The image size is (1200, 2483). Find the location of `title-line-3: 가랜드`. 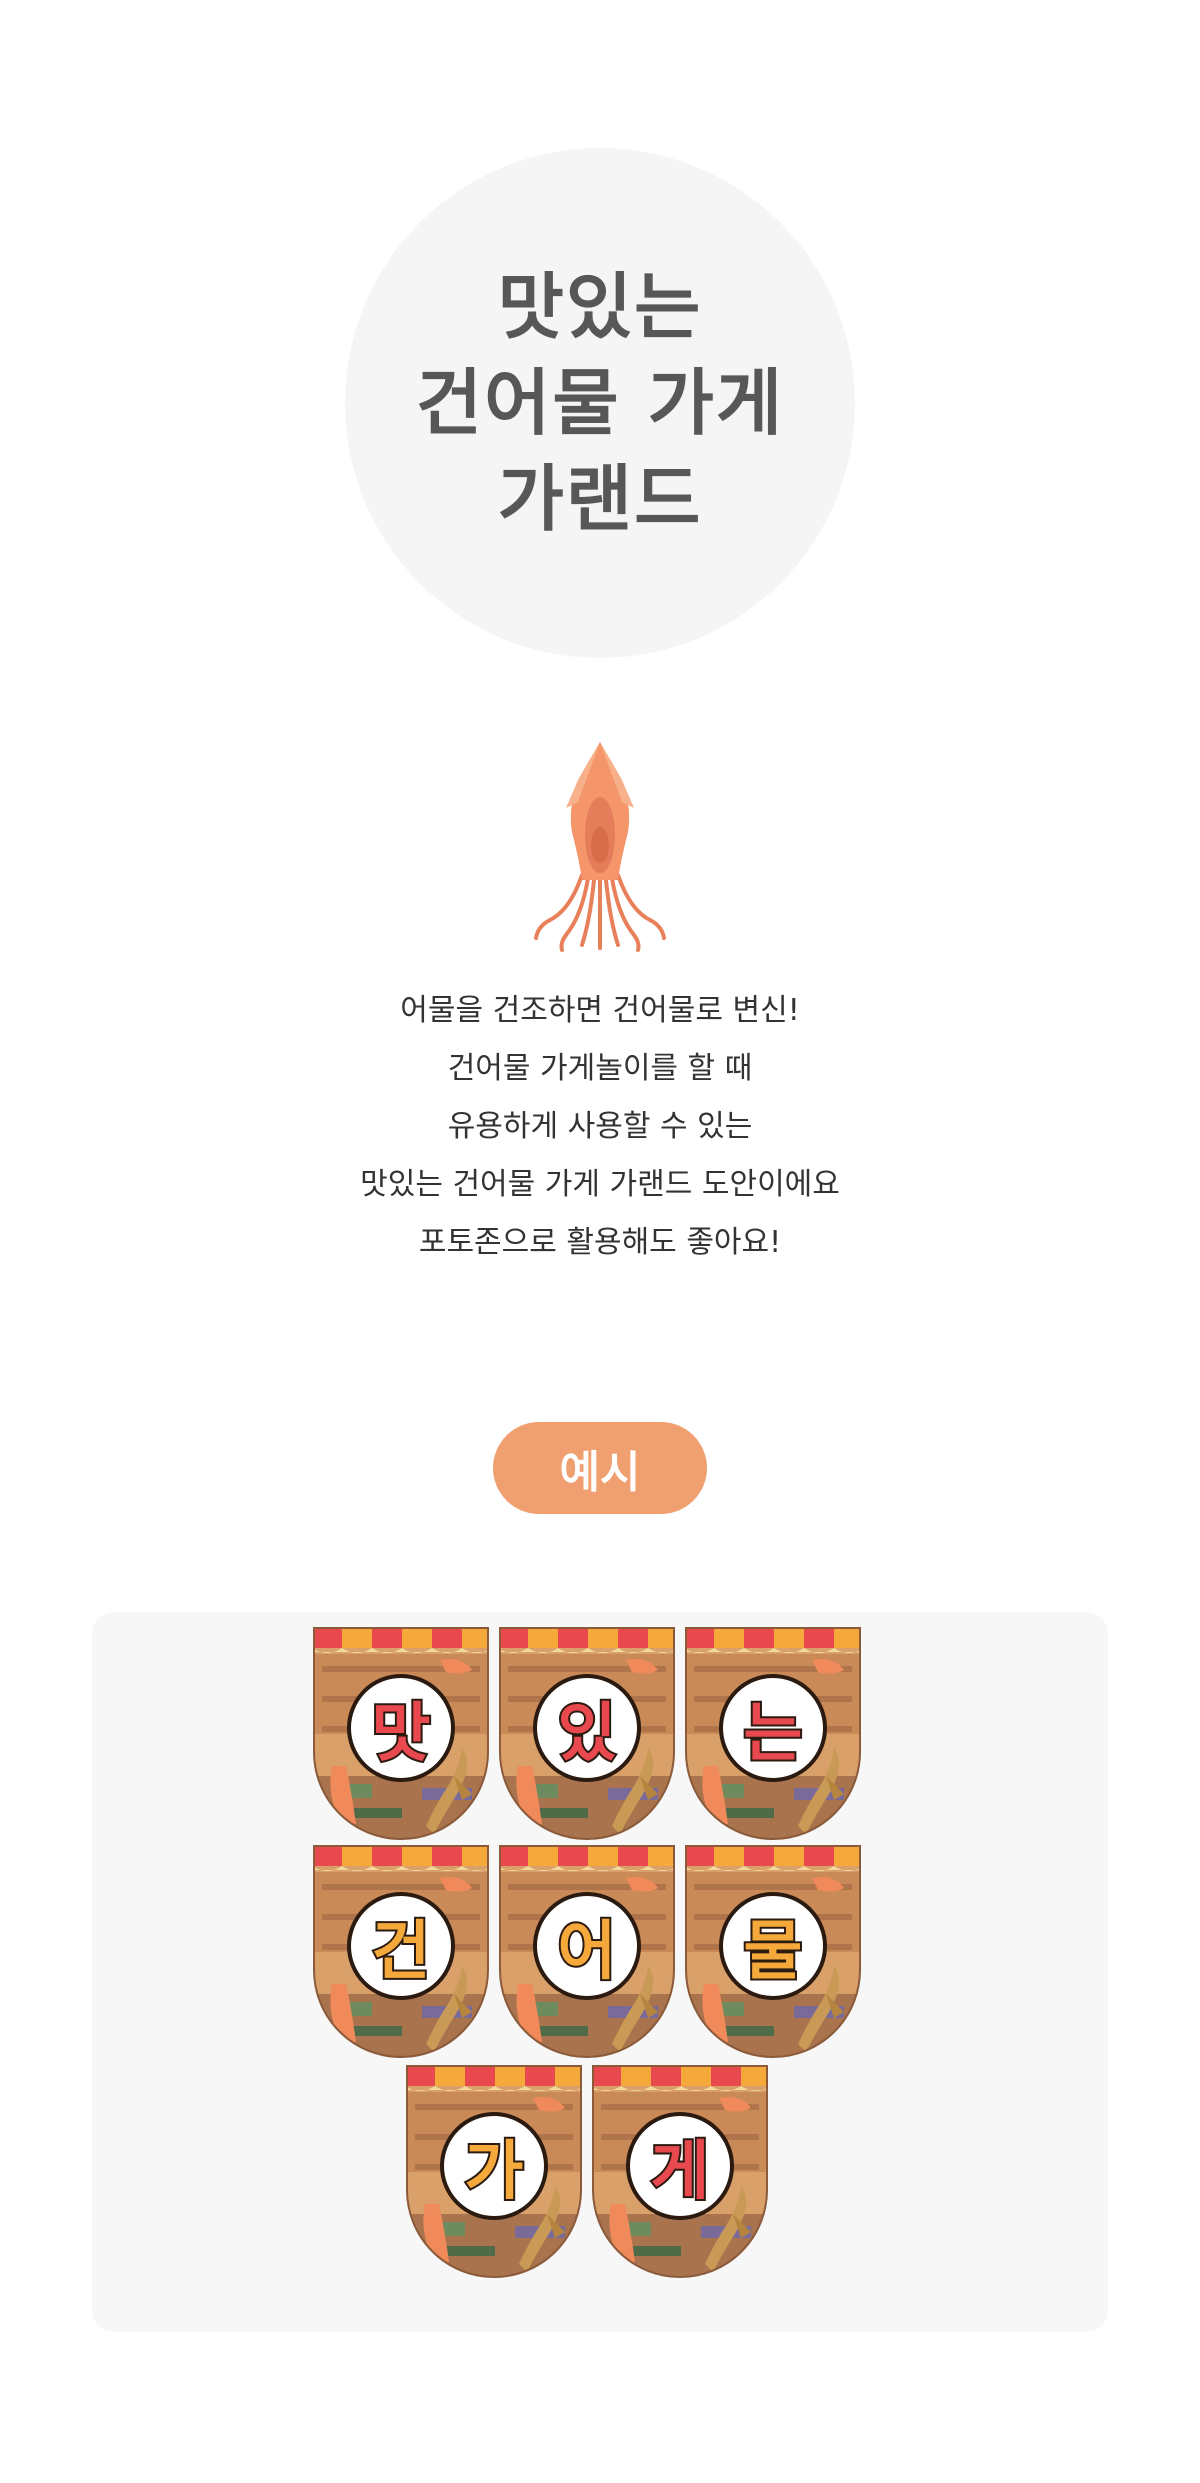

title-line-3: 가랜드 is located at coordinates (600, 499).